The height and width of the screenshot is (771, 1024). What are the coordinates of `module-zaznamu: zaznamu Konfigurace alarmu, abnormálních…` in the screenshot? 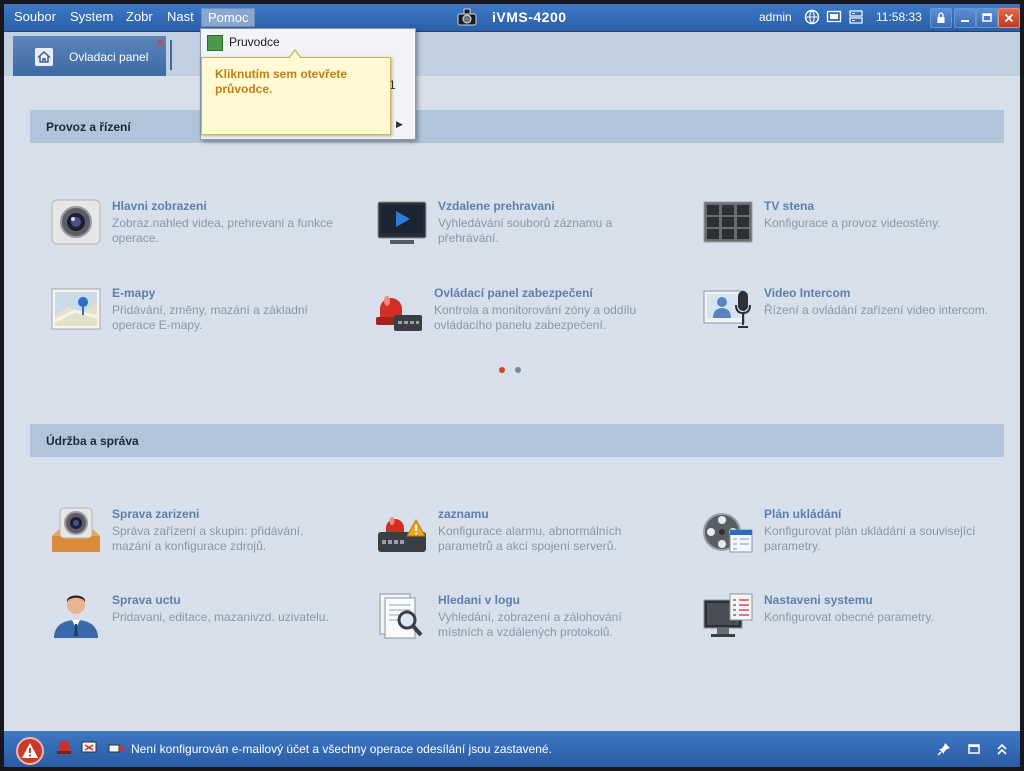 It's located at (526, 536).